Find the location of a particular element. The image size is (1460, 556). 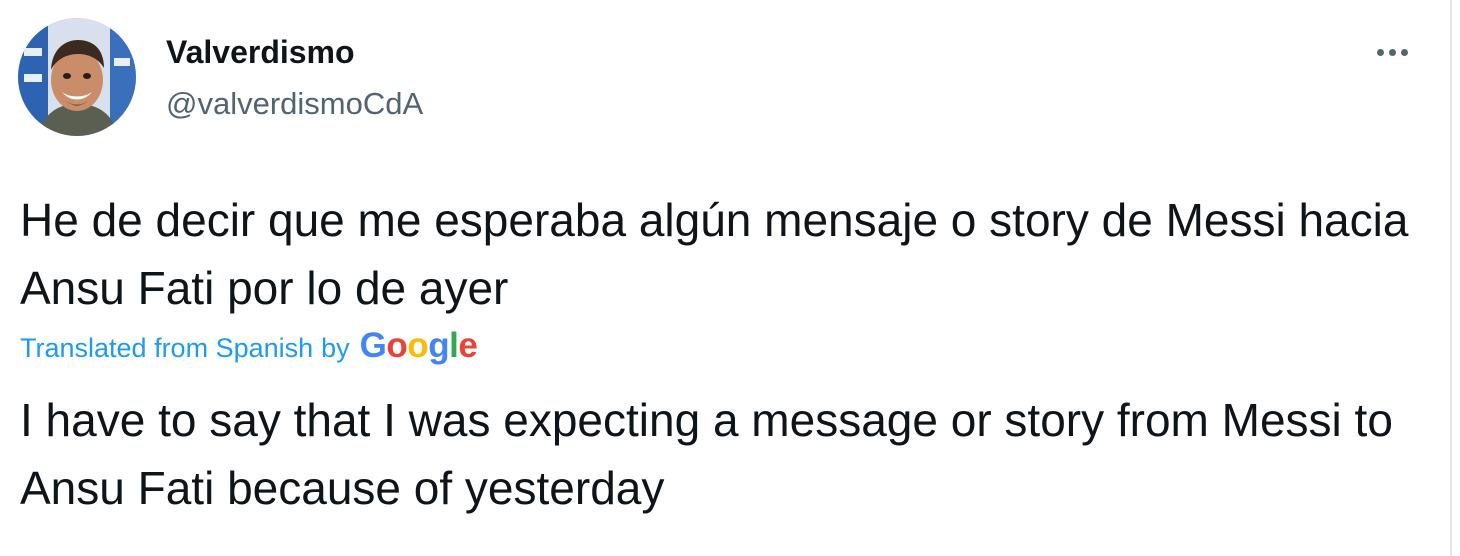

translation-attribution: Translated from Spanish by Google is located at coordinates (249, 348).